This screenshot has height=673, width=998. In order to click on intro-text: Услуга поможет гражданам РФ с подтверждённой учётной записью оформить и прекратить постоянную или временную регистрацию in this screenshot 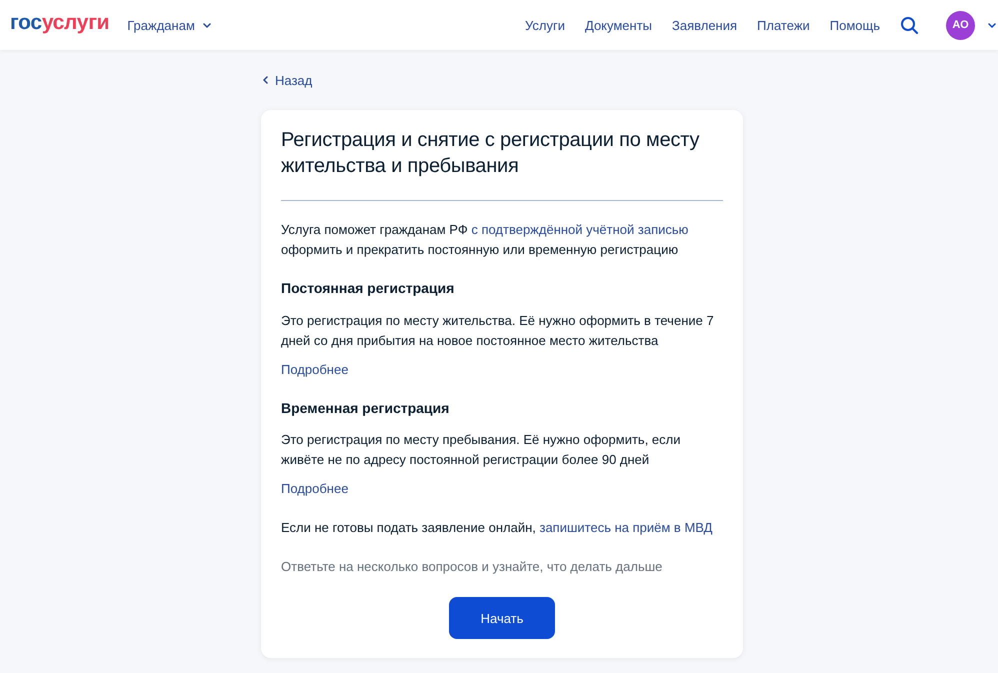, I will do `click(485, 240)`.